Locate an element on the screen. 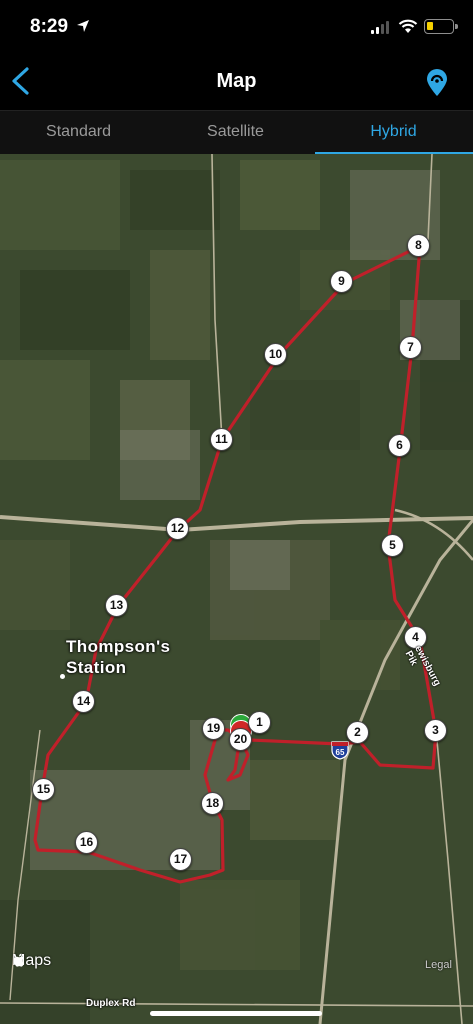 The image size is (473, 1024). waypoint-13: 13 is located at coordinates (116, 605).